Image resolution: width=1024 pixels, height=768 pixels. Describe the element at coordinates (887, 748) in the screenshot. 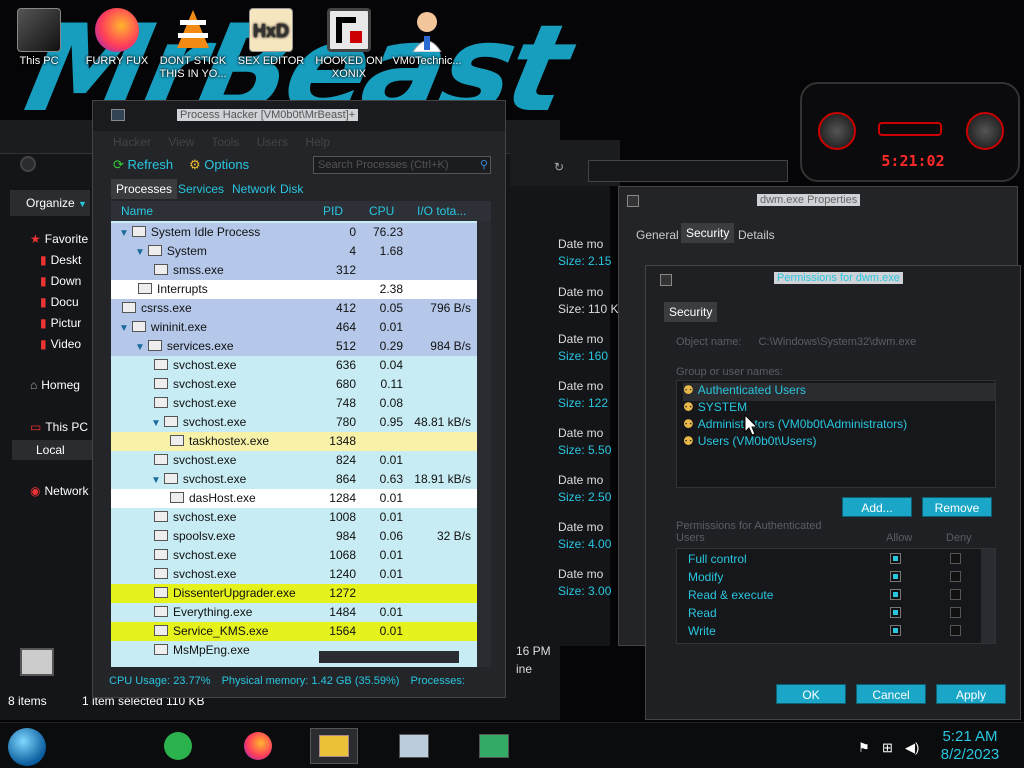

I see `network-icon: ⊞` at that location.